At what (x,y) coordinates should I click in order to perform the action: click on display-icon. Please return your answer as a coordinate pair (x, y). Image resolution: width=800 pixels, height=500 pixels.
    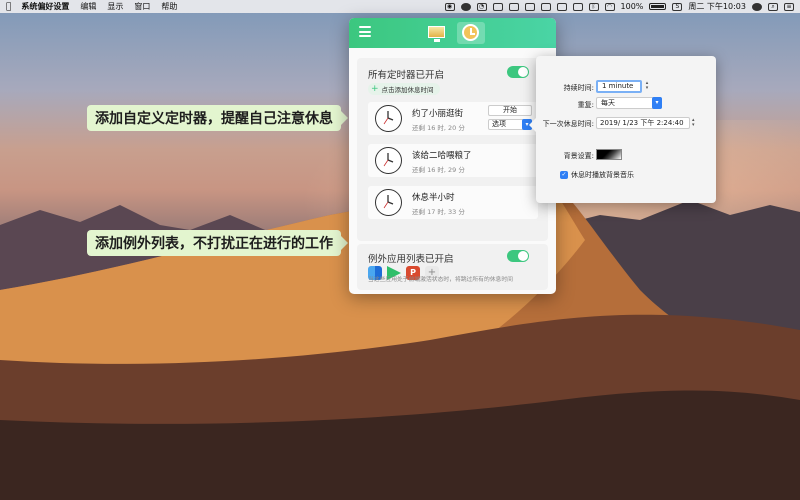
    Looking at the image, I should click on (529, 6).